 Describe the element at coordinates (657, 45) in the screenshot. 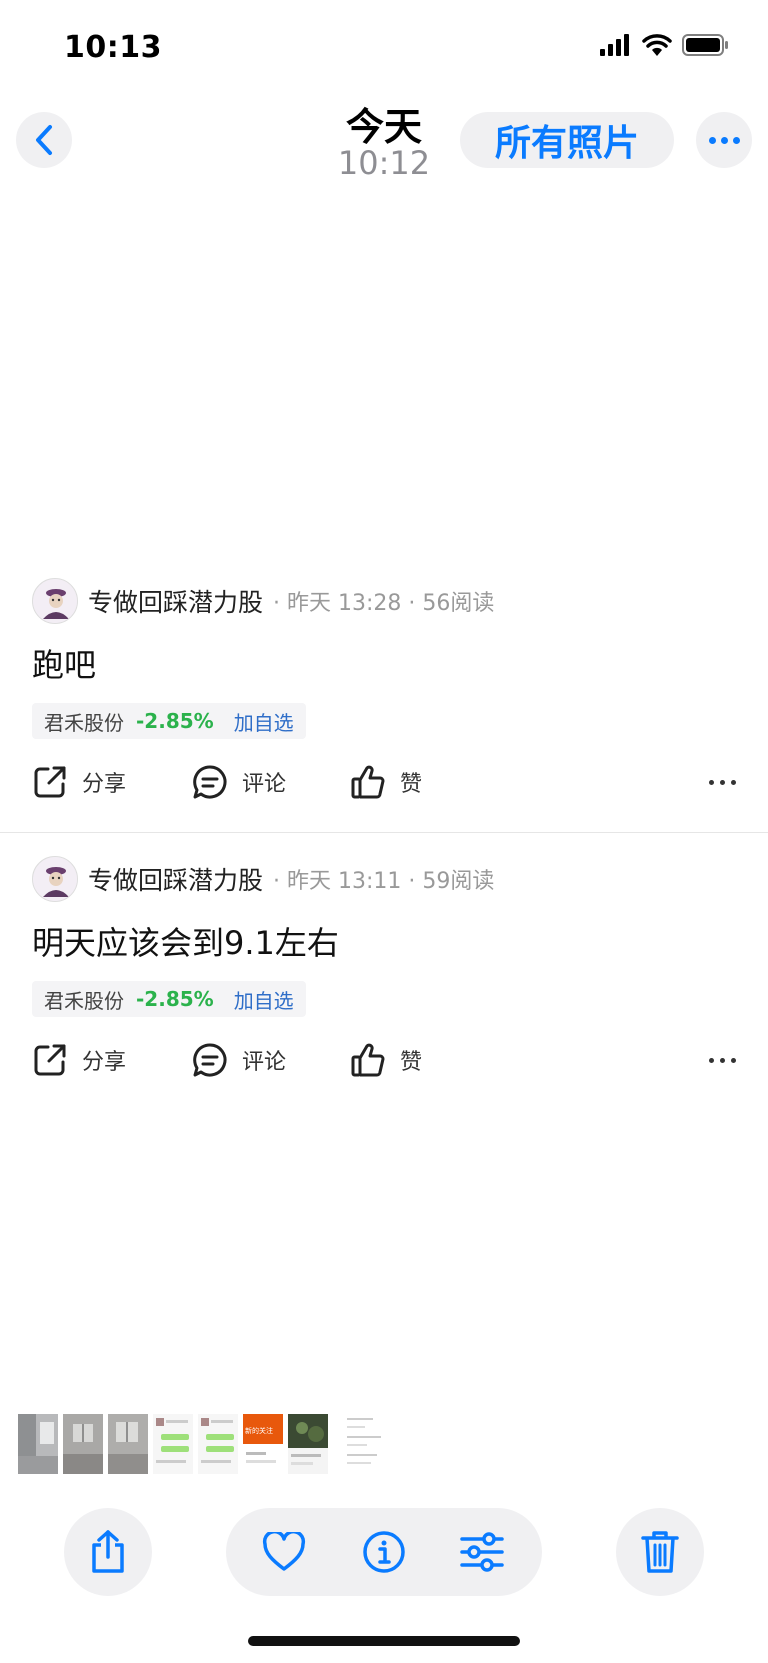

I see `wifi-icon` at that location.